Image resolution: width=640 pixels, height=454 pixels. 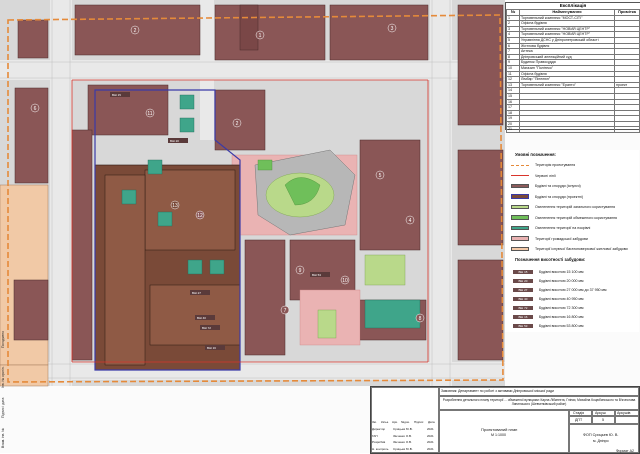 I want to click on height-label: Будівлі висотою 27 000 мм до 37 950 мм, so click(x=573, y=290).